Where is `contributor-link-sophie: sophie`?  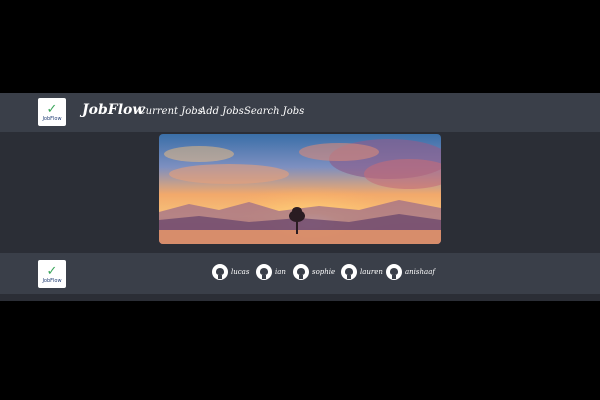
contributor-link-sophie: sophie is located at coordinates (314, 272).